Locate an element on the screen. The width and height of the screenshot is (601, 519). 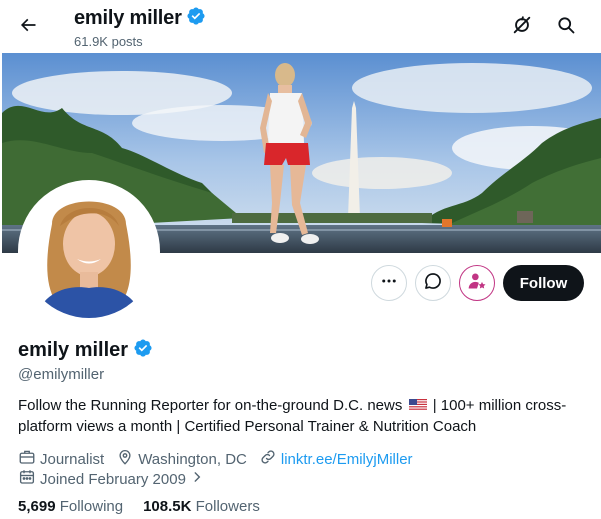
location-item: Washington, DC is located at coordinates (181, 459).